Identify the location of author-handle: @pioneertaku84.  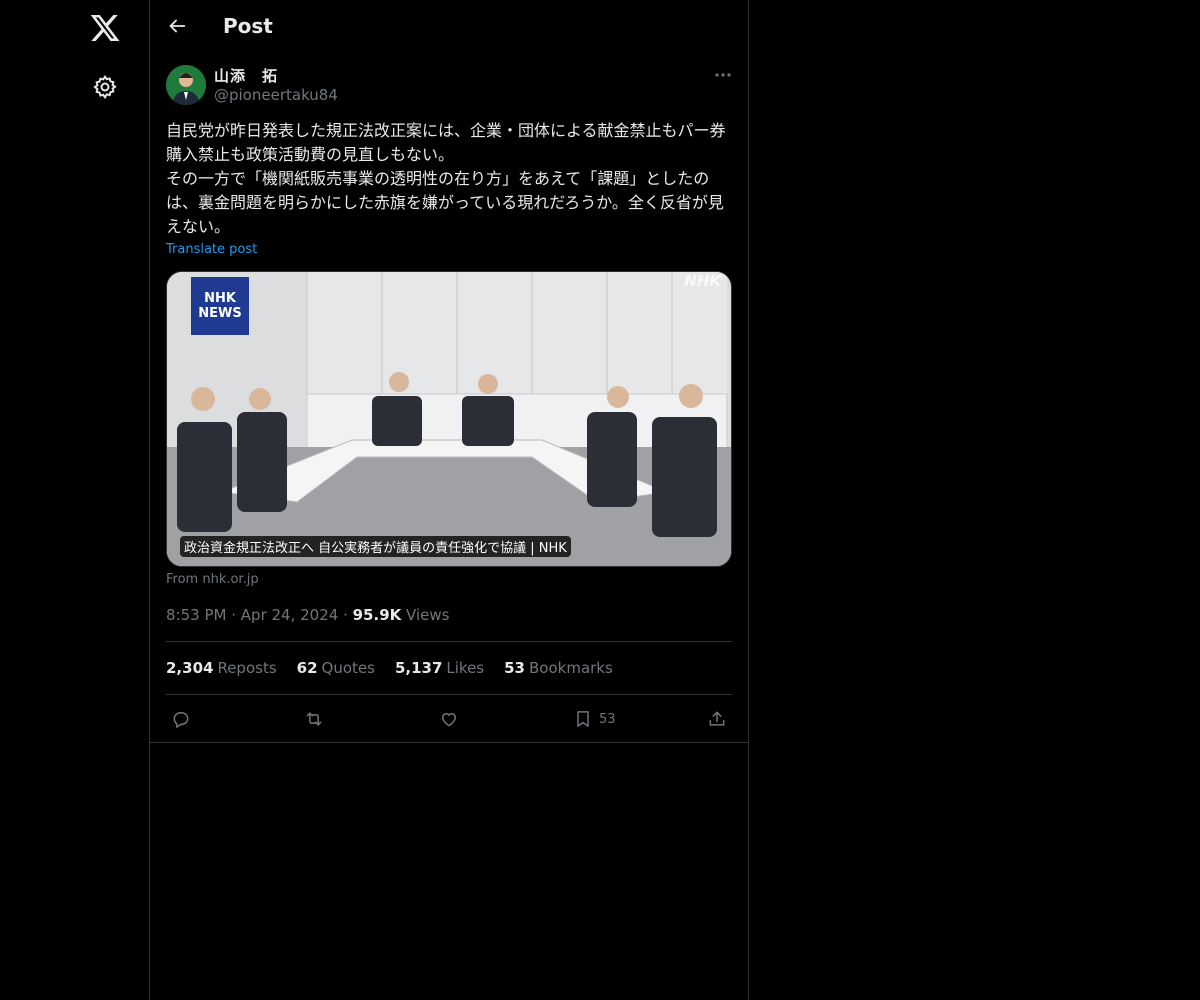
(276, 95).